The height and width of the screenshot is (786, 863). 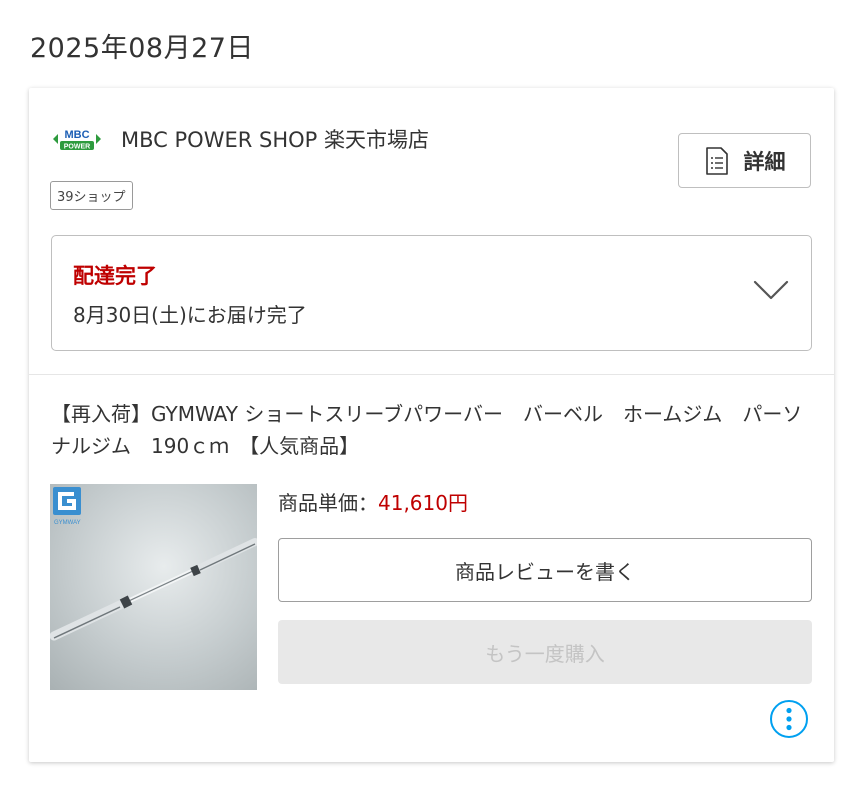 I want to click on product-image: GYMWAY, so click(x=153, y=587).